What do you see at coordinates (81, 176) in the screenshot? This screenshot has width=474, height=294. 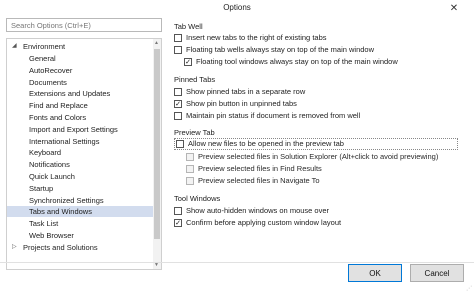 I see `tree-item-quick-launch: Quick Launch` at bounding box center [81, 176].